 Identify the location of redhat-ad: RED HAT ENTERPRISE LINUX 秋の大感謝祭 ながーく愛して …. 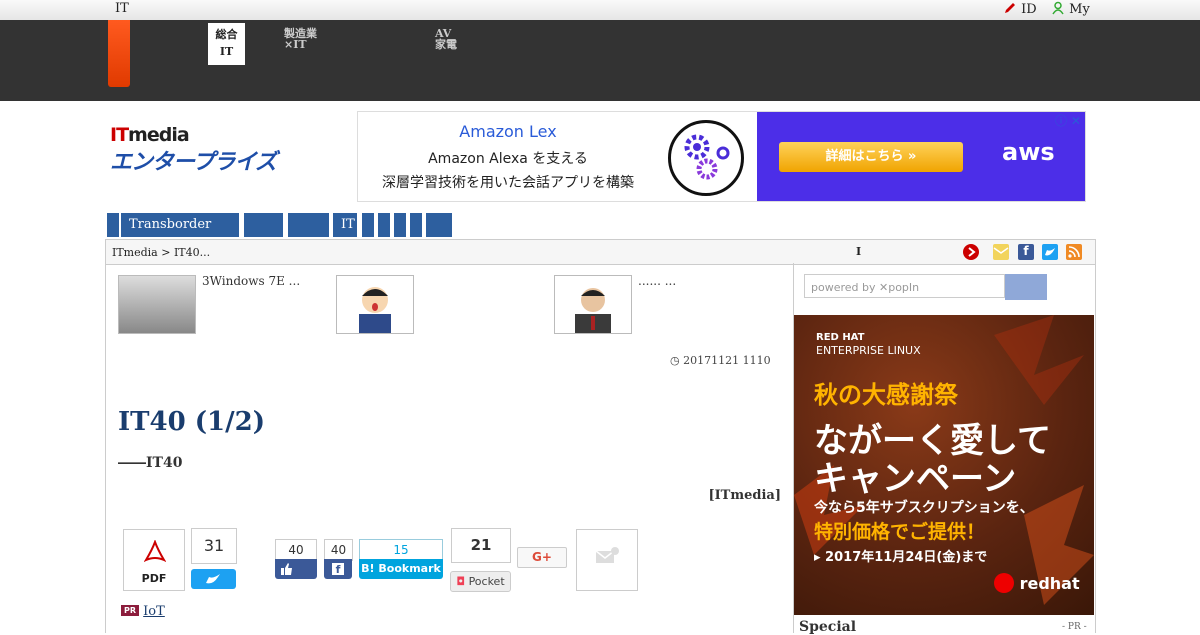
(944, 465).